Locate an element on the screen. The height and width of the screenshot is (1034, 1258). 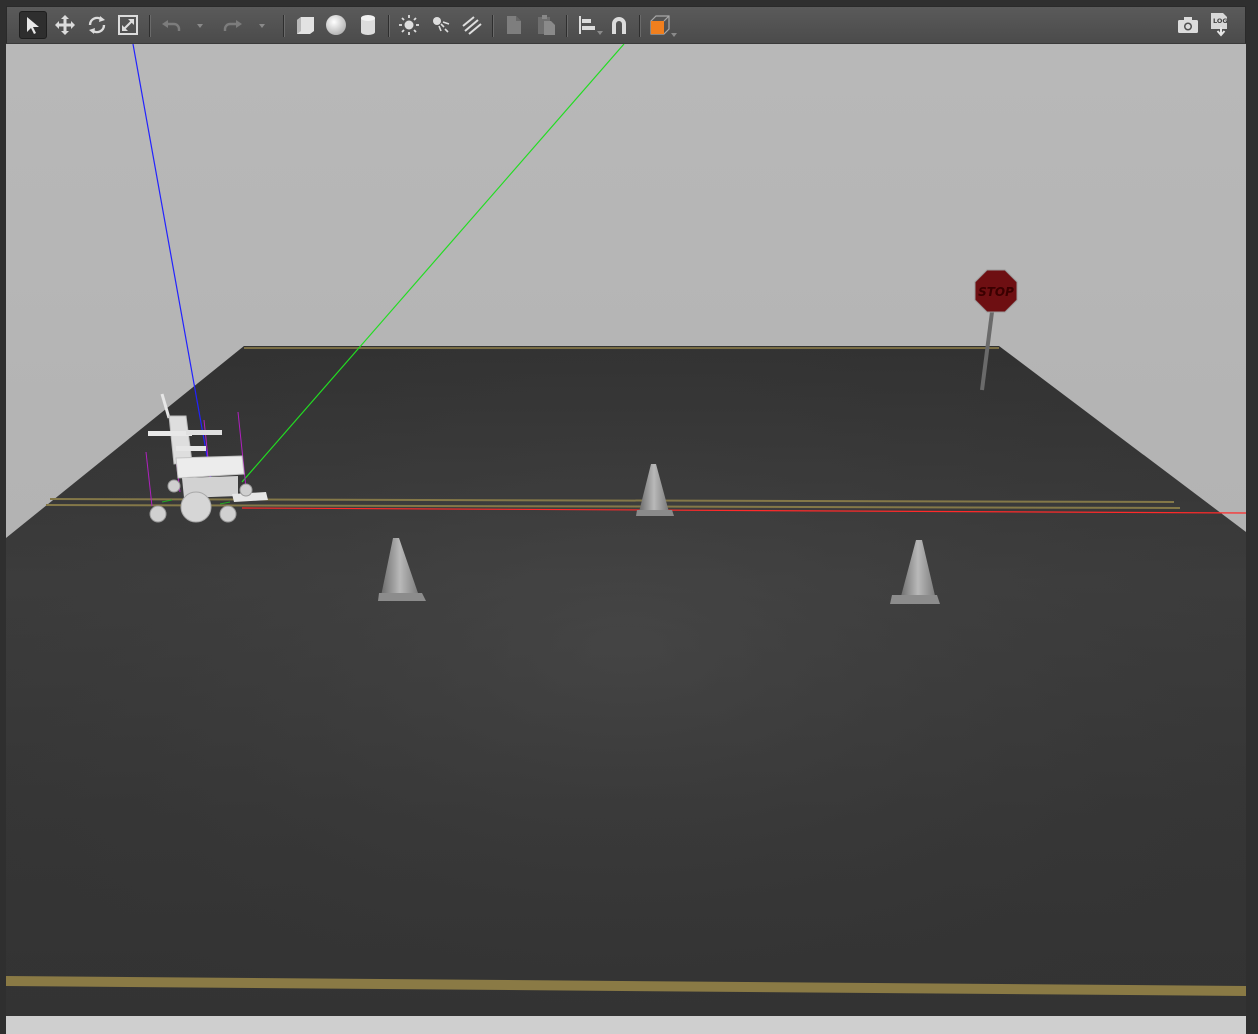
align-icon is located at coordinates (587, 25).